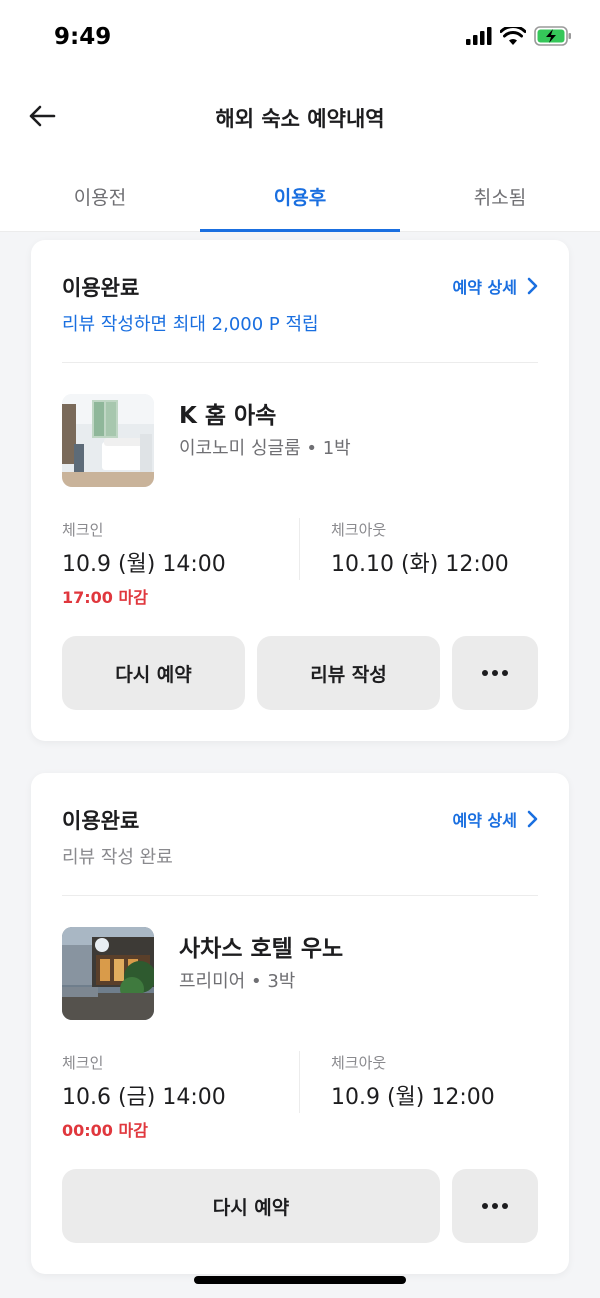 This screenshot has width=600, height=1298. I want to click on tab-after-use: 이용후, so click(300, 196).